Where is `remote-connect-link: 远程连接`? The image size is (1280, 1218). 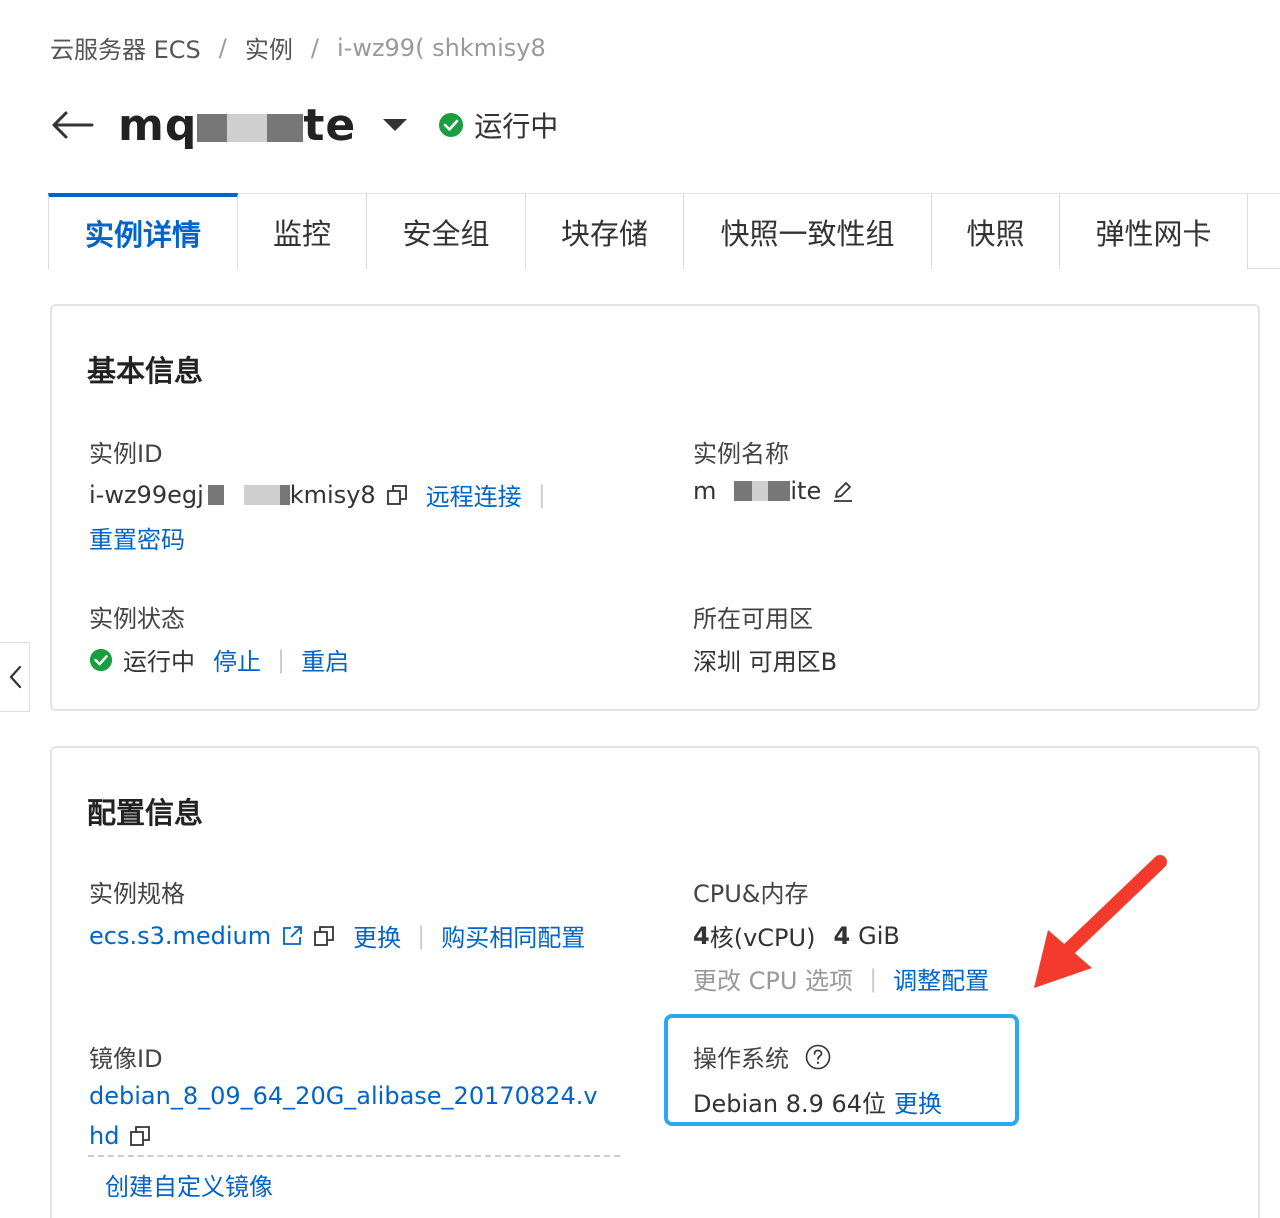 remote-connect-link: 远程连接 is located at coordinates (474, 494).